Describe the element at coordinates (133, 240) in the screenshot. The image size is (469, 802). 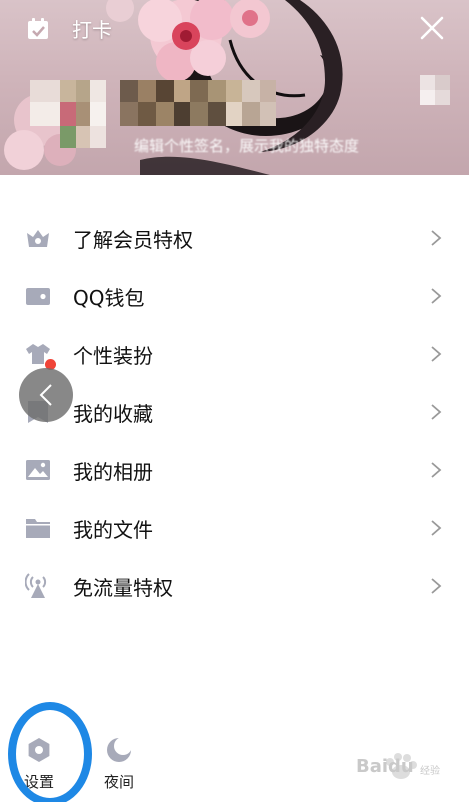
I see `menu-item-label: 了解会员特权` at that location.